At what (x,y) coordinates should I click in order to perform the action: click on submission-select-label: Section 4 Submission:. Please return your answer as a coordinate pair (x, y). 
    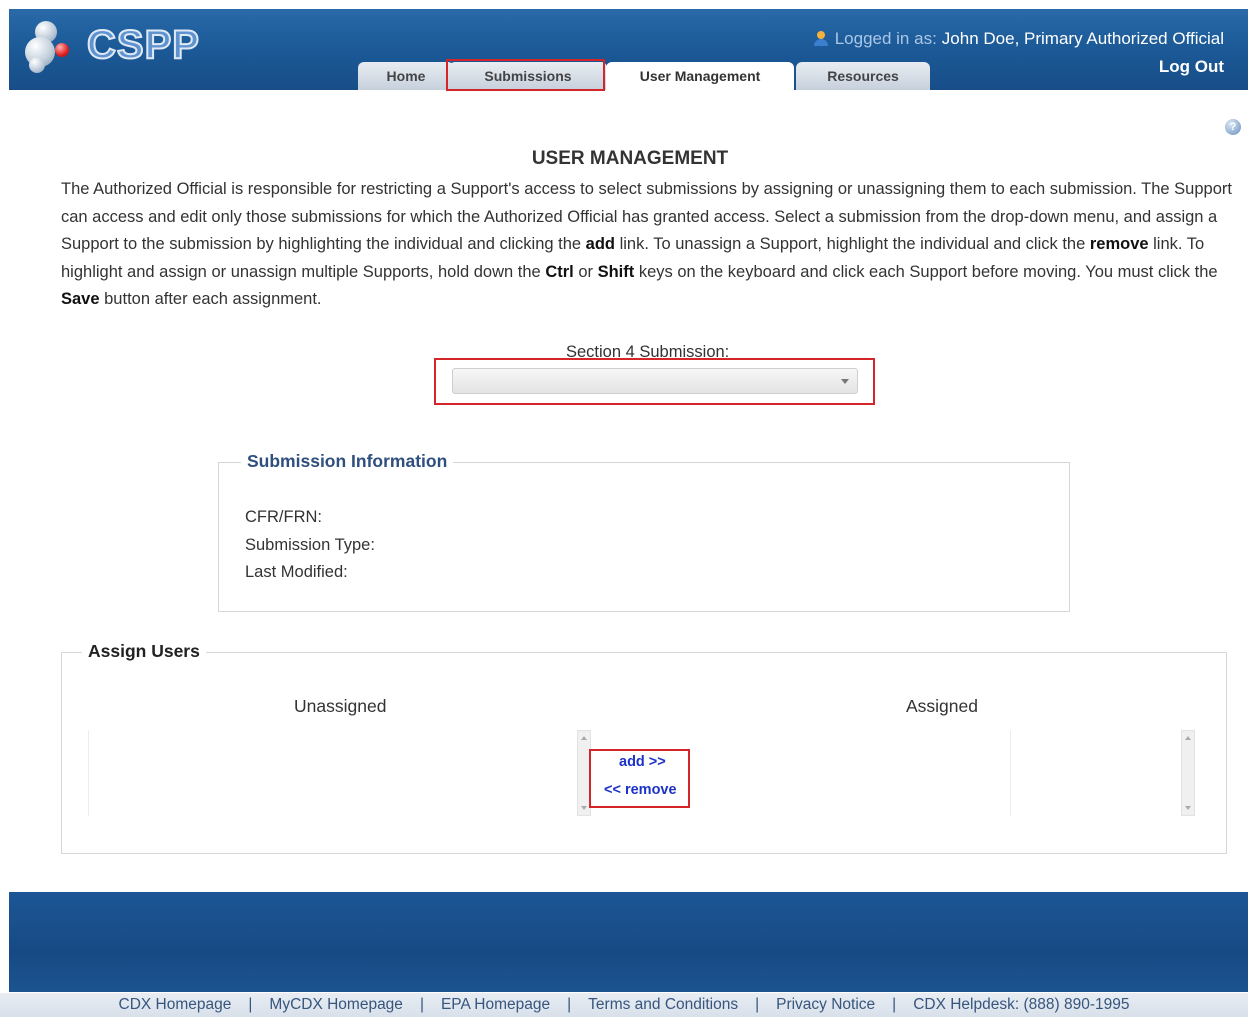
    Looking at the image, I should click on (648, 352).